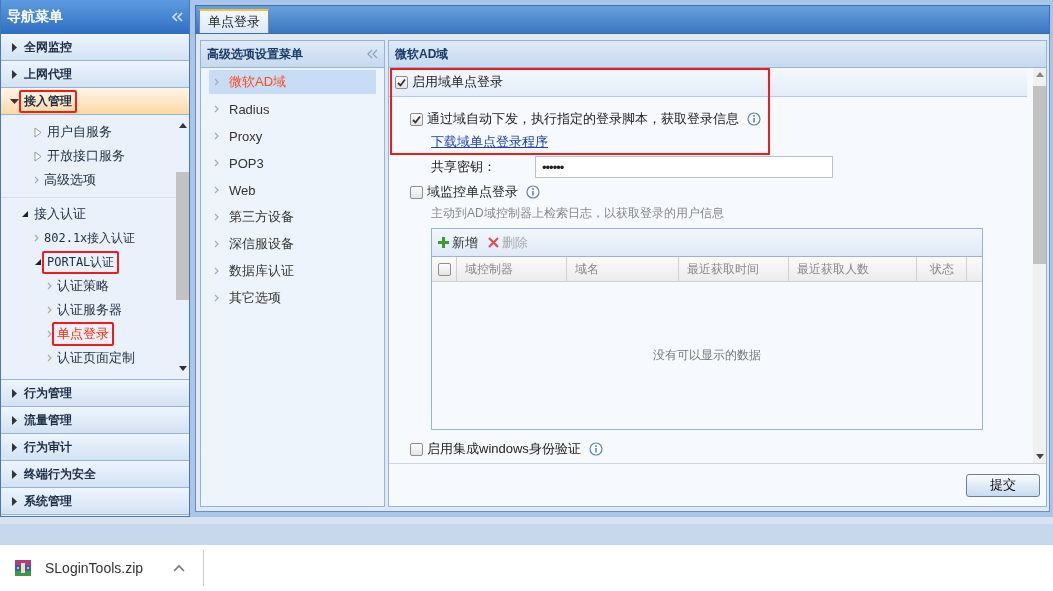 The width and height of the screenshot is (1053, 591). What do you see at coordinates (292, 109) in the screenshot?
I see `submenu-item: Radius` at bounding box center [292, 109].